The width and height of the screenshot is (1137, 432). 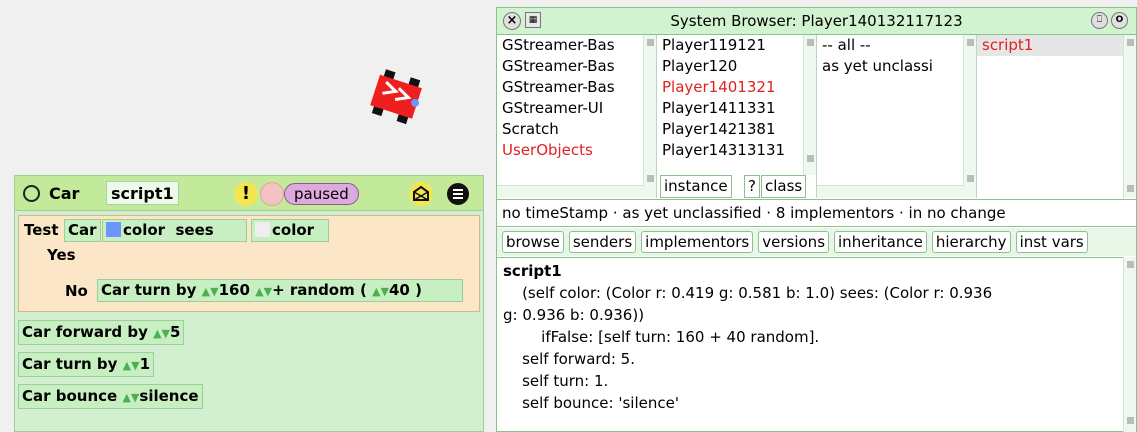 I want to click on list-item: Player14313131, so click(x=736, y=150).